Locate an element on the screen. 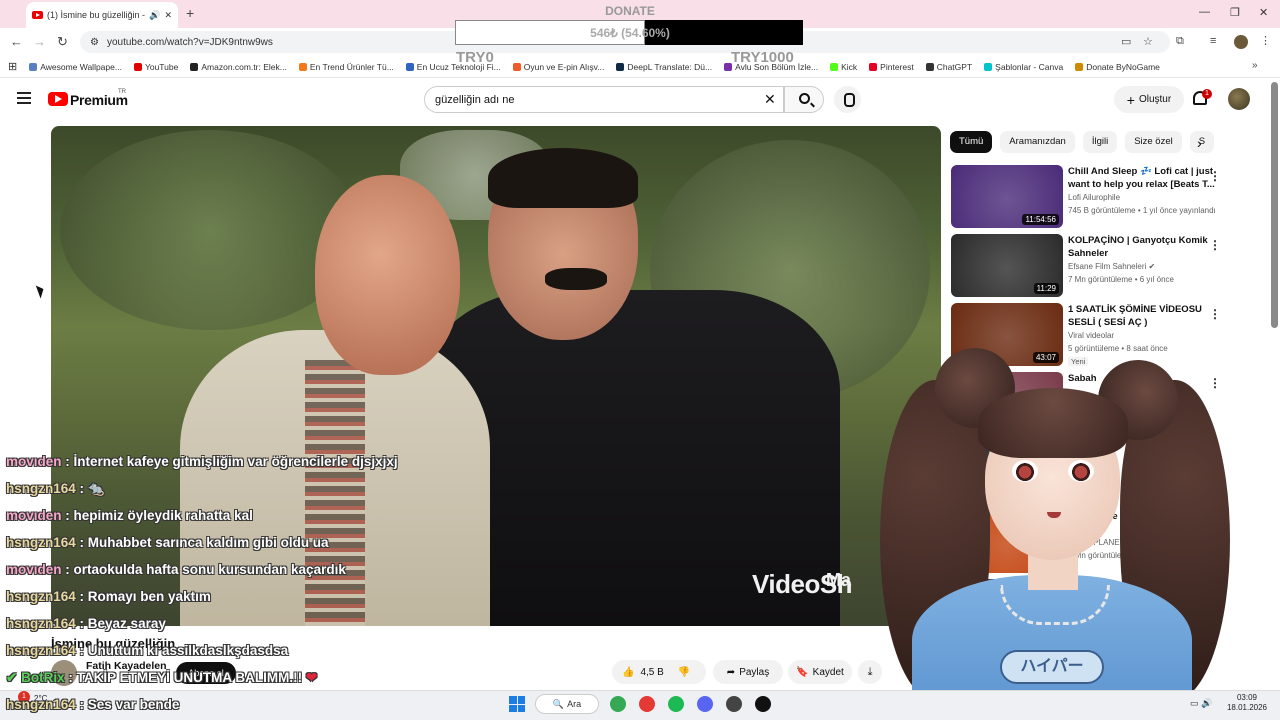 Image resolution: width=1280 pixels, height=720 pixels. taskbar-clock: 03:09 18.01.2026 is located at coordinates (1247, 703).